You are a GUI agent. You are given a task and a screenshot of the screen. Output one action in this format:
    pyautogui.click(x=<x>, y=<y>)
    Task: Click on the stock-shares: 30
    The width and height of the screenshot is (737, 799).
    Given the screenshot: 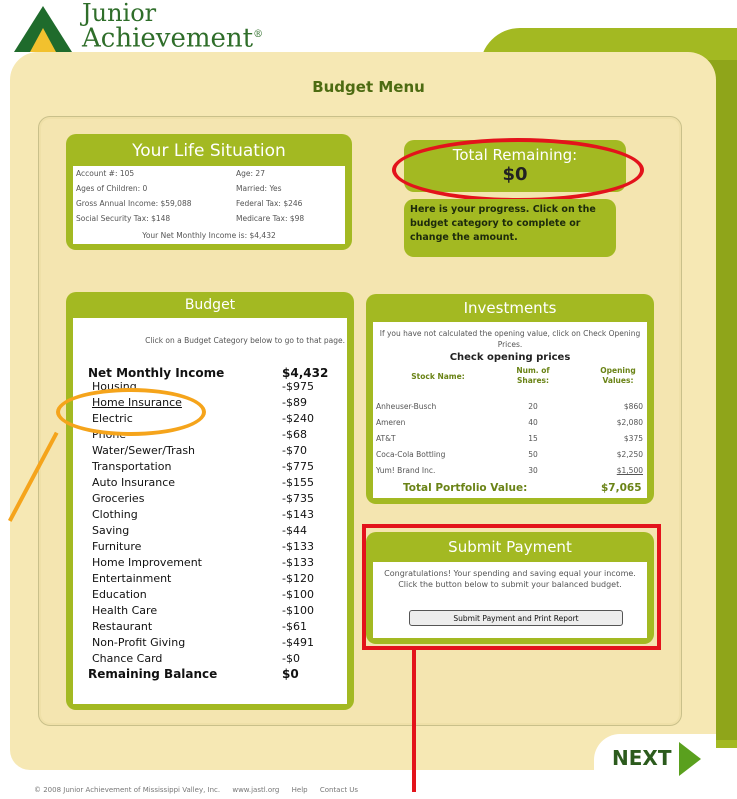 What is the action you would take?
    pyautogui.click(x=533, y=470)
    